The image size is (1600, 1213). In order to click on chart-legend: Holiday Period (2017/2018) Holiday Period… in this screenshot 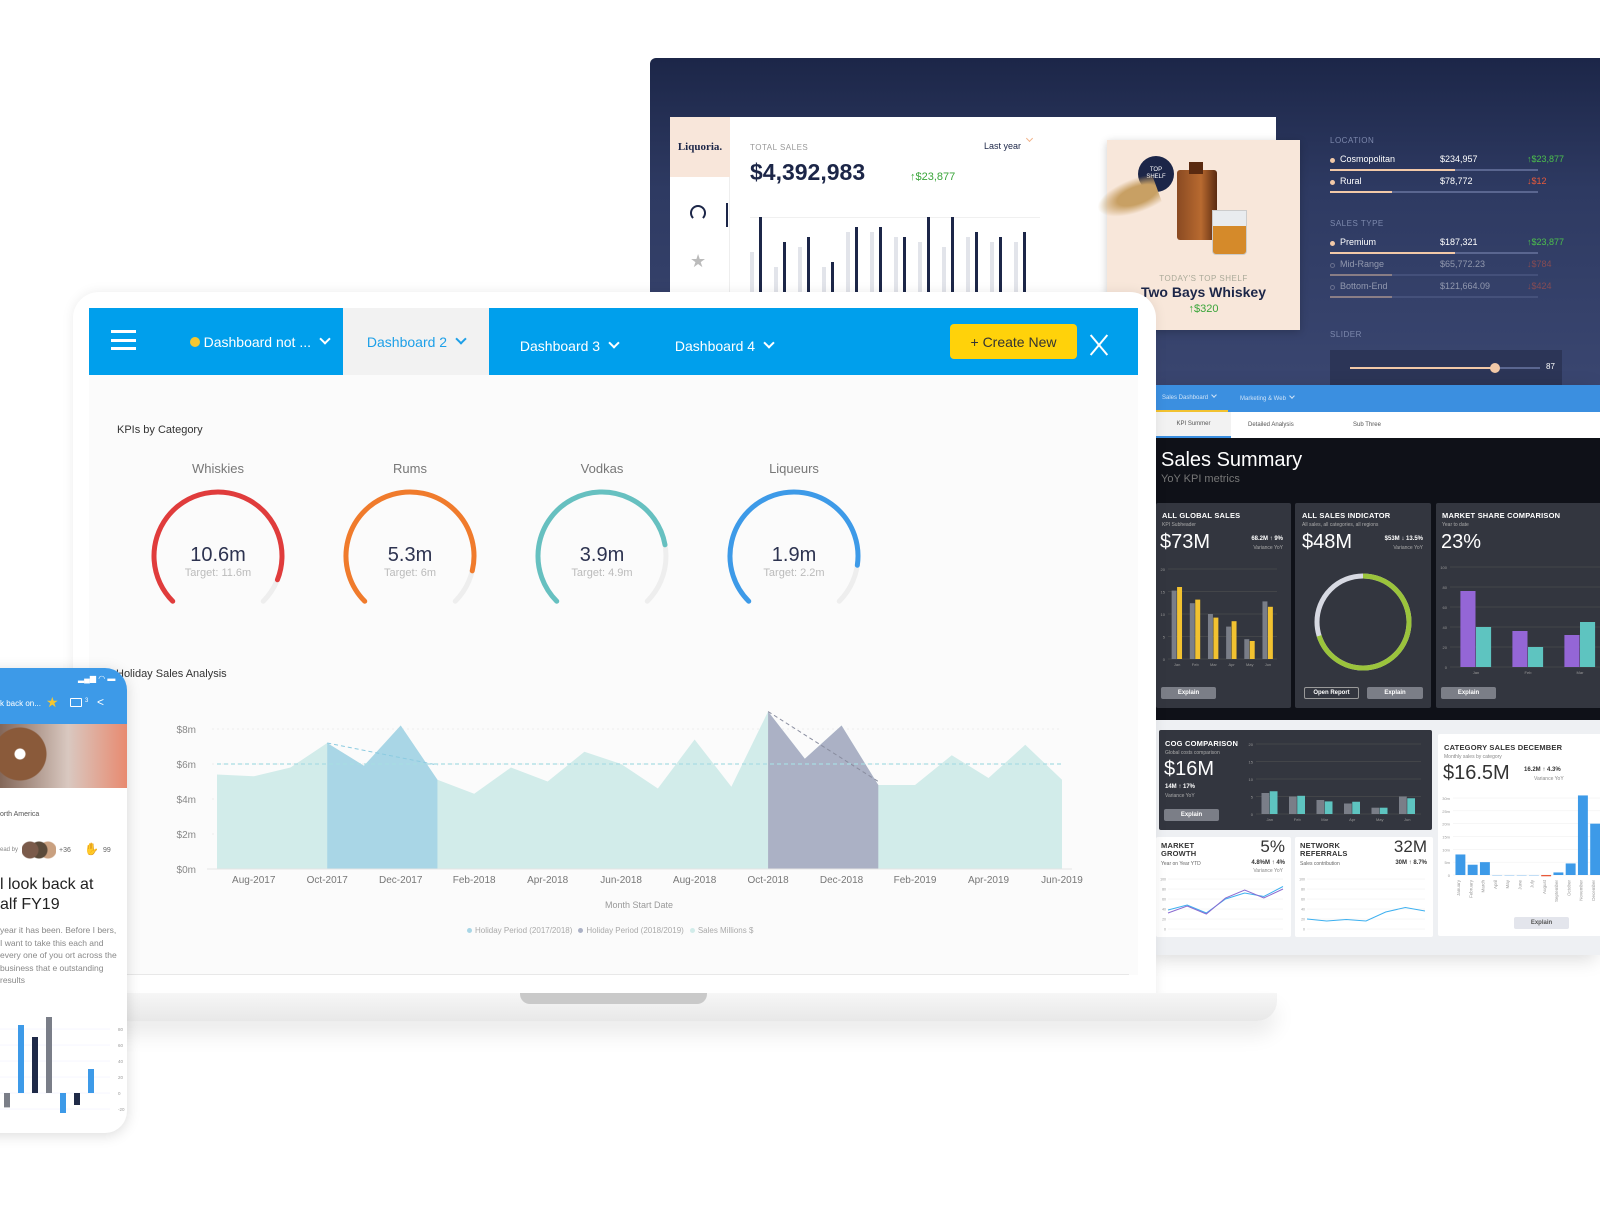, I will do `click(610, 930)`.